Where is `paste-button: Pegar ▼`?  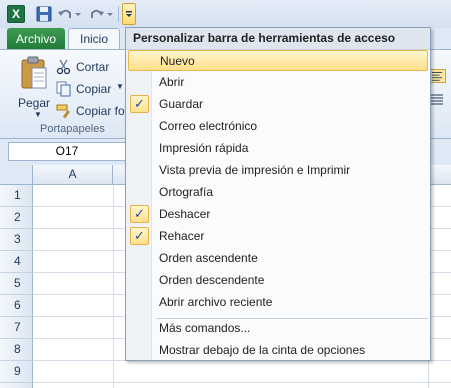 paste-button: Pegar ▼ is located at coordinates (33, 87).